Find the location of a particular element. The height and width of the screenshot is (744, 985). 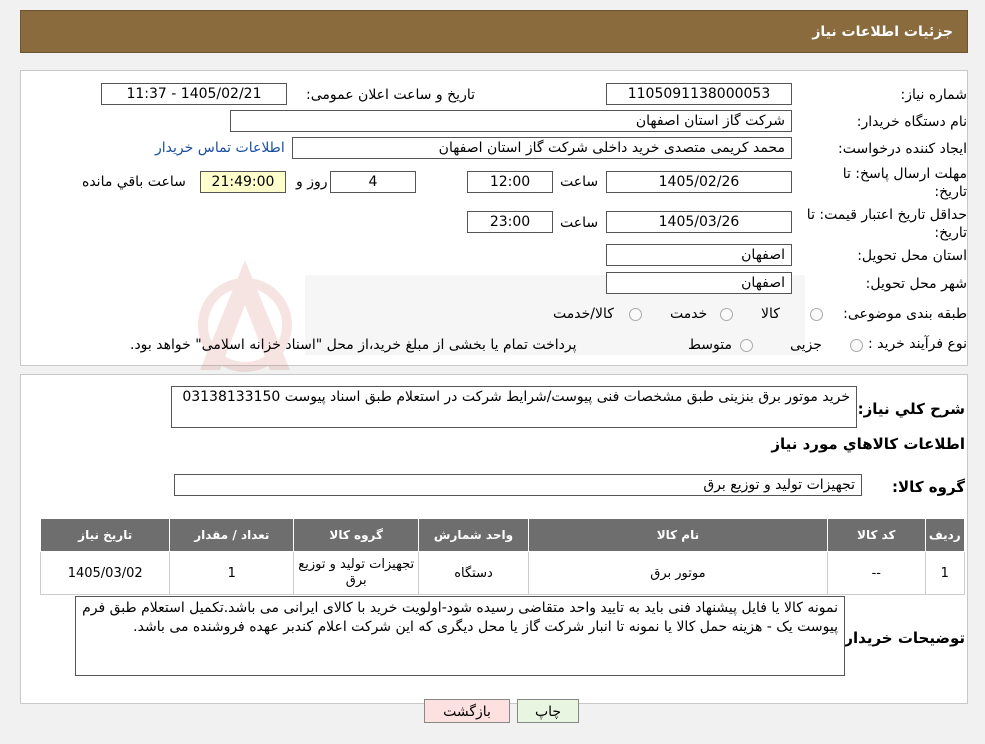

process-radio-medium is located at coordinates (746, 345).